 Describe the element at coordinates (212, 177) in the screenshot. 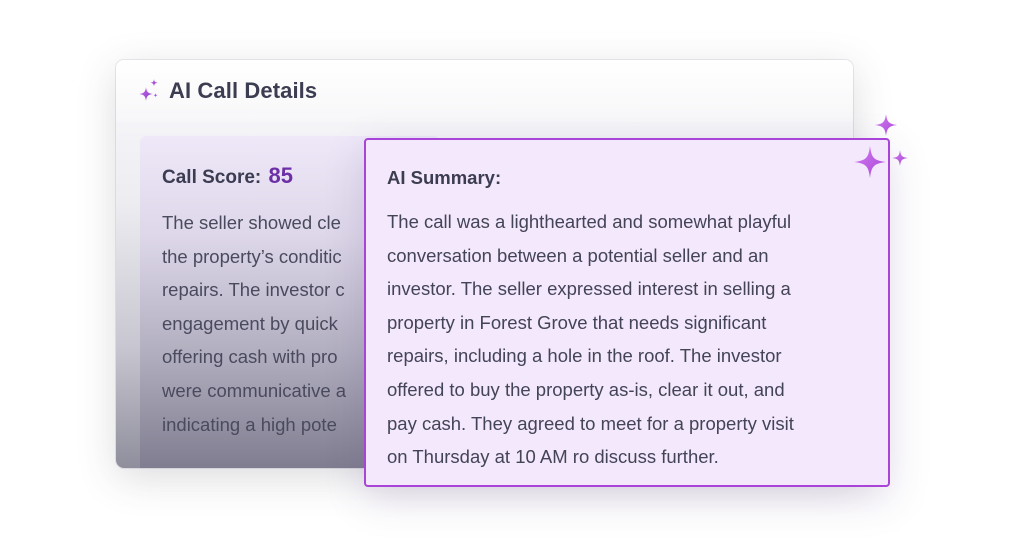

I see `call-score-label: Call Score:` at that location.